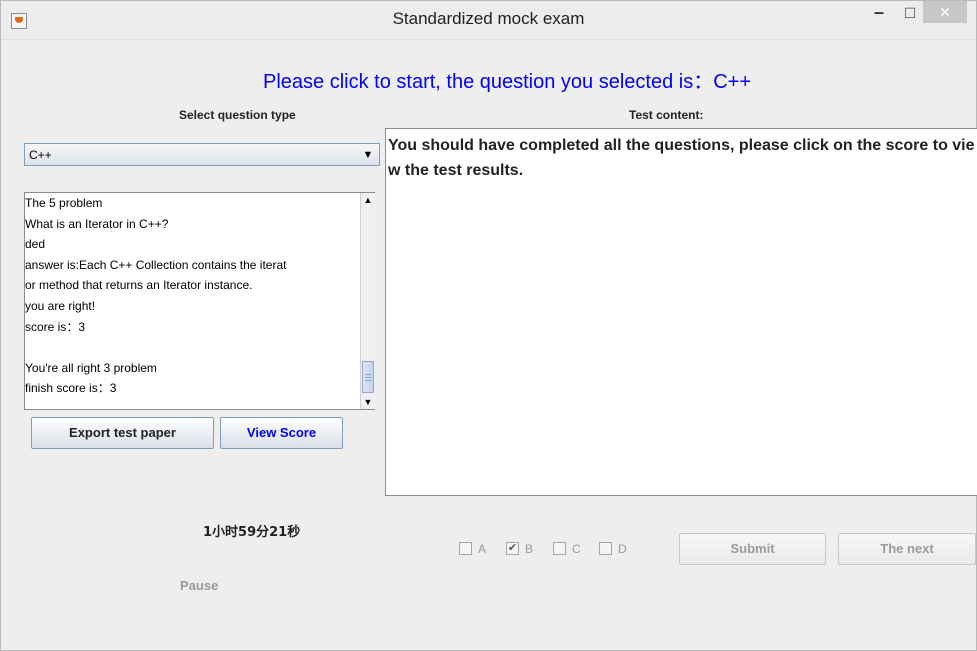  Describe the element at coordinates (91, 367) in the screenshot. I see `log-line: You're all right 3 problem` at that location.